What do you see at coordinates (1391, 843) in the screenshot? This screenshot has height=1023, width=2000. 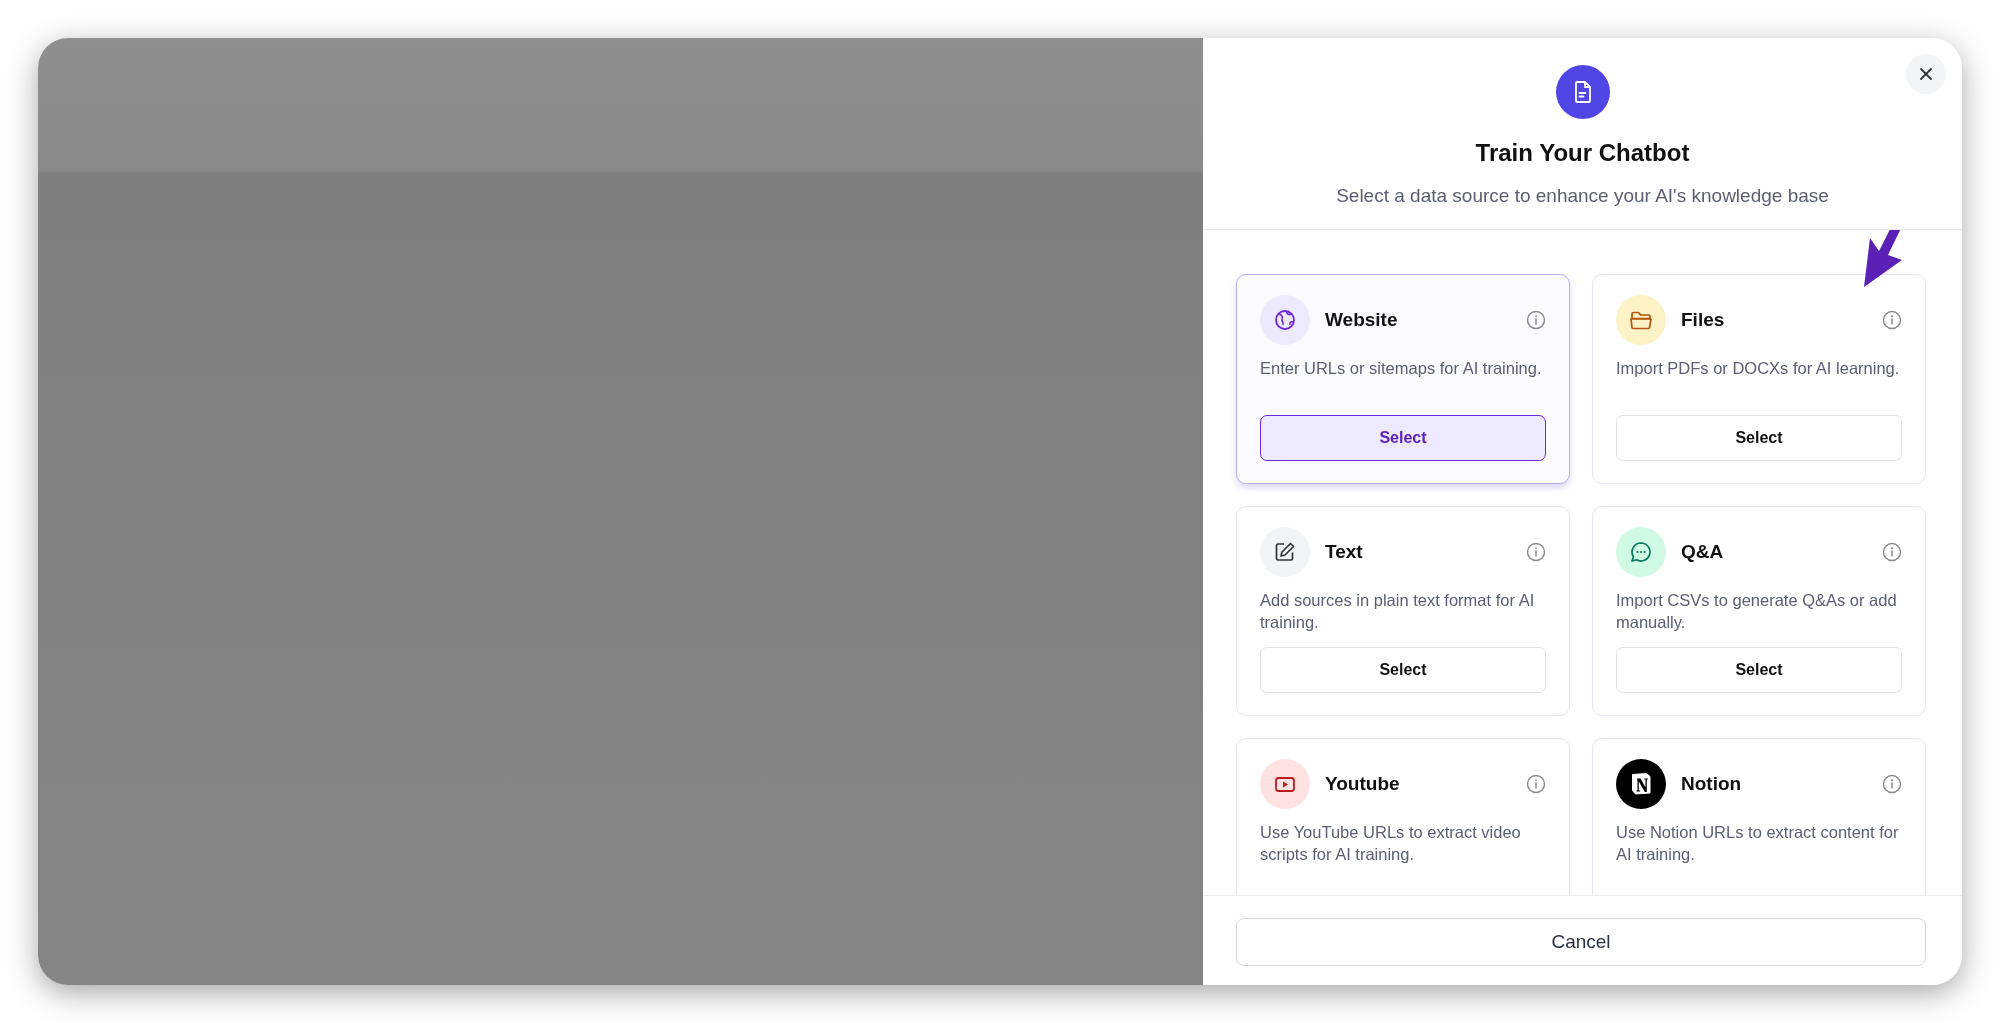 I see `source-description: Use YouTube URLs to extract video scripts for AI training.` at bounding box center [1391, 843].